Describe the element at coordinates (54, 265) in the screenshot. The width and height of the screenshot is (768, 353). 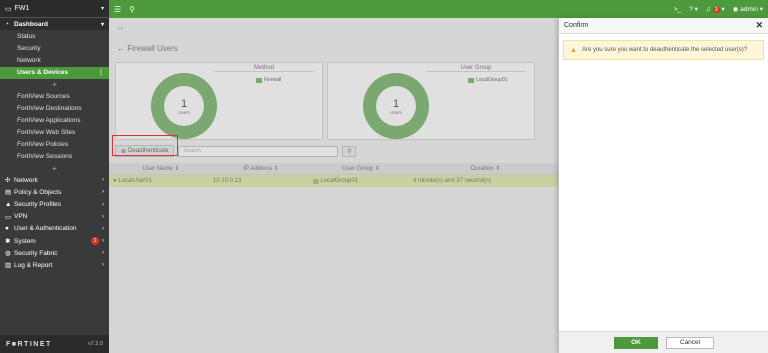
I see `sidebar-item-log-report: ▥ Log & Report ›` at that location.